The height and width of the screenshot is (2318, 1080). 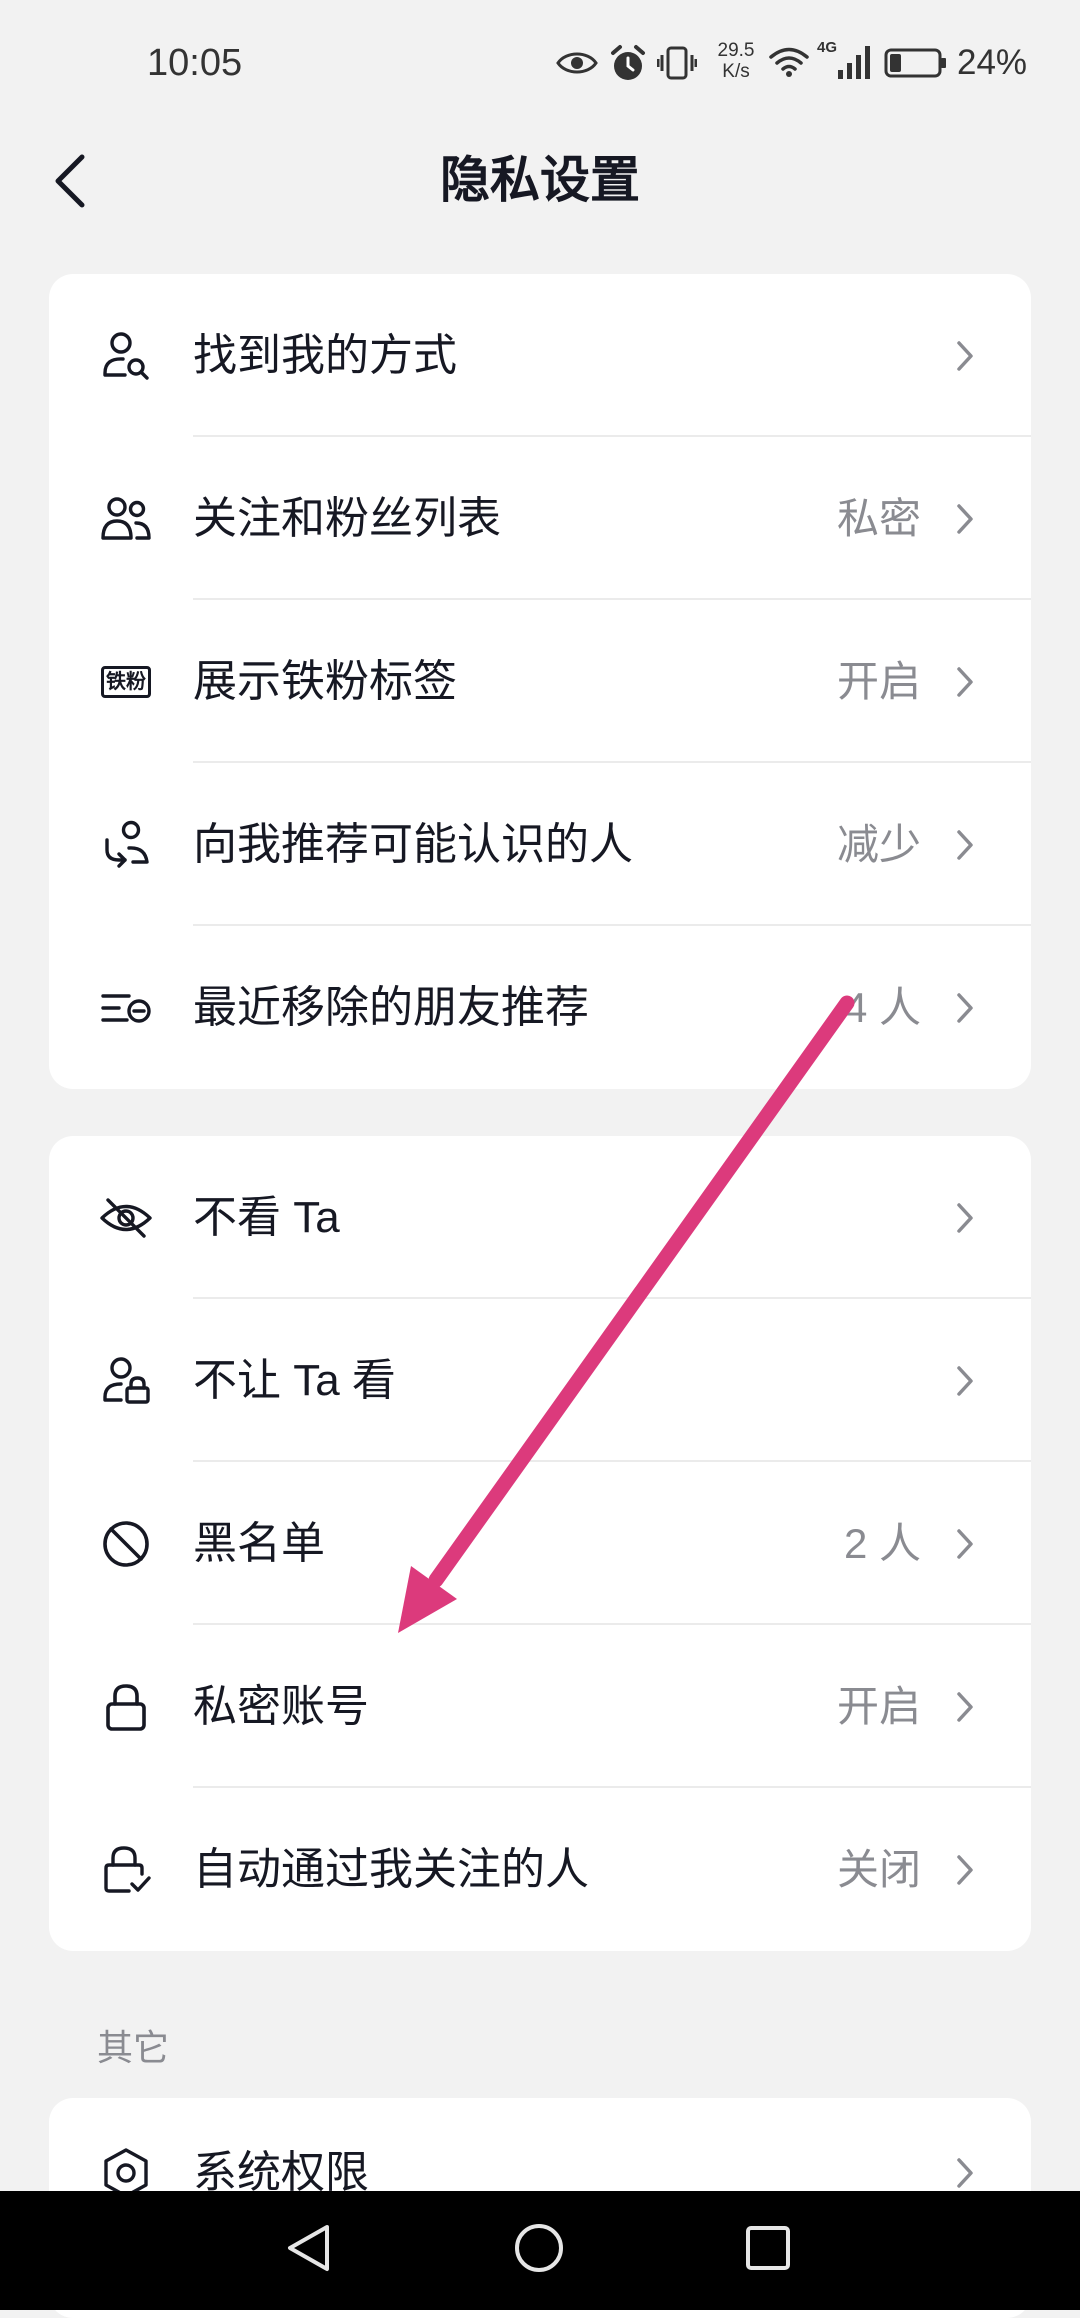 I want to click on row-label: 不让 Ta 看, so click(x=294, y=1380).